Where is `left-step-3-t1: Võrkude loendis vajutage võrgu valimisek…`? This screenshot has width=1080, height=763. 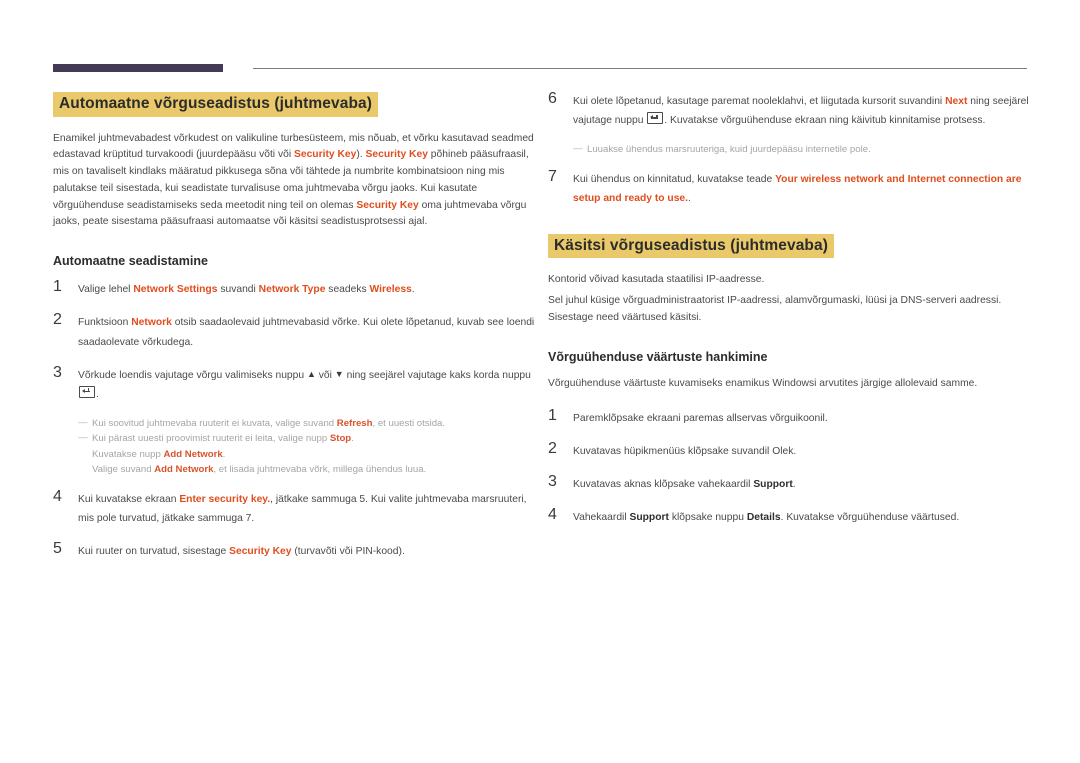 left-step-3-t1: Võrkude loendis vajutage võrgu valimisek… is located at coordinates (192, 375).